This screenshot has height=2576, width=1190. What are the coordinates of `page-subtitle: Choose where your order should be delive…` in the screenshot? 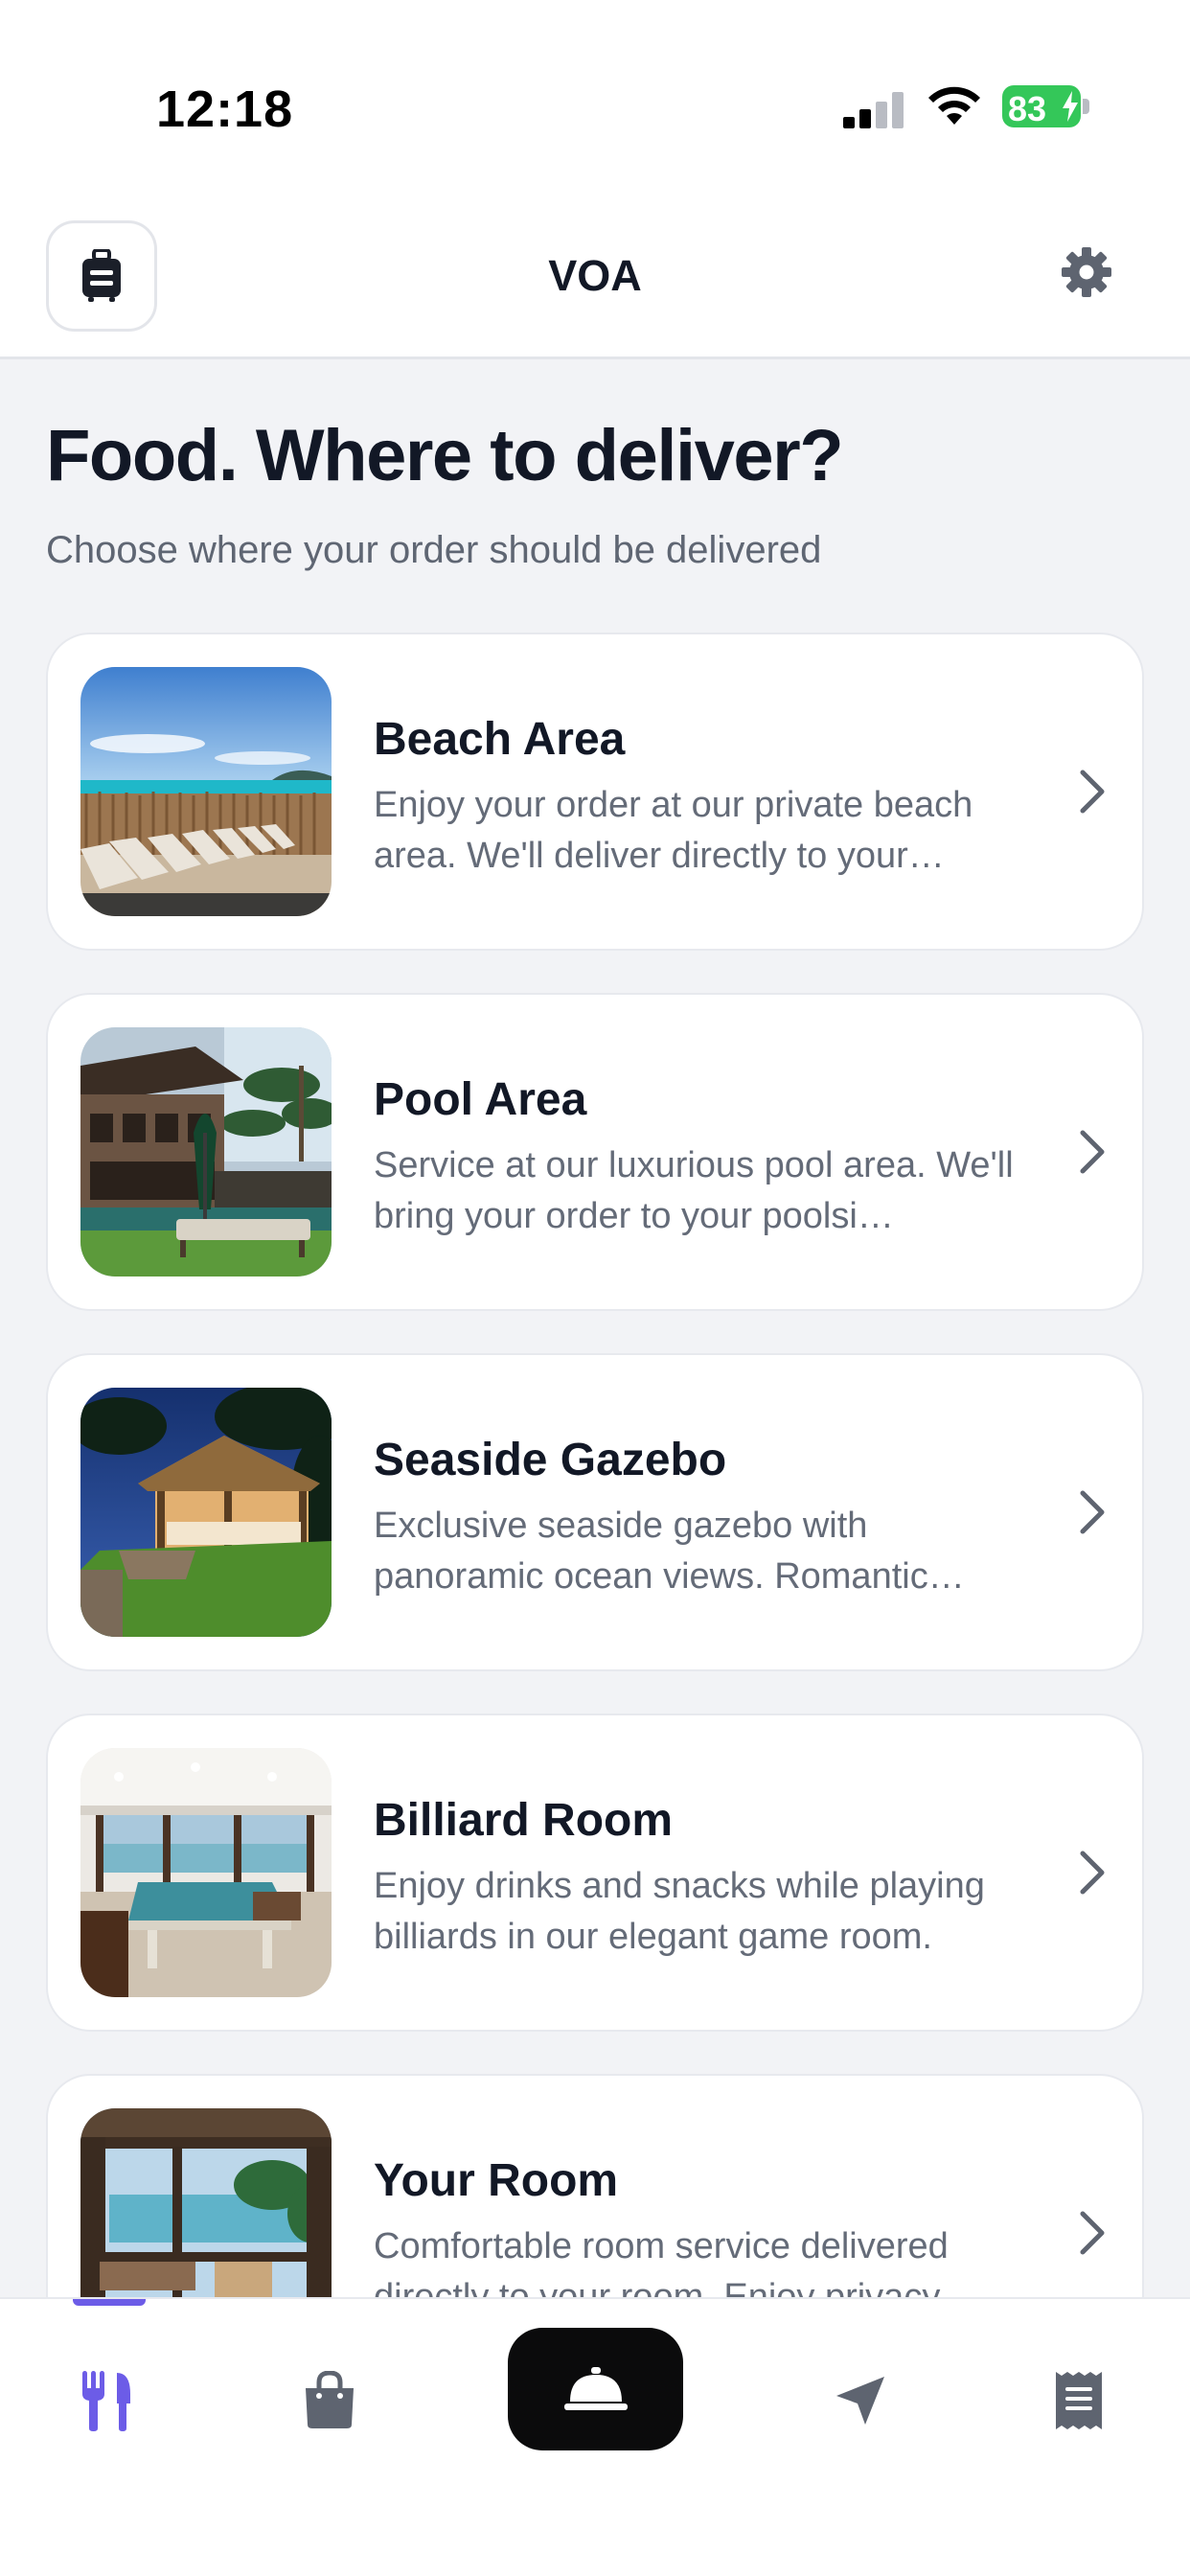 It's located at (434, 550).